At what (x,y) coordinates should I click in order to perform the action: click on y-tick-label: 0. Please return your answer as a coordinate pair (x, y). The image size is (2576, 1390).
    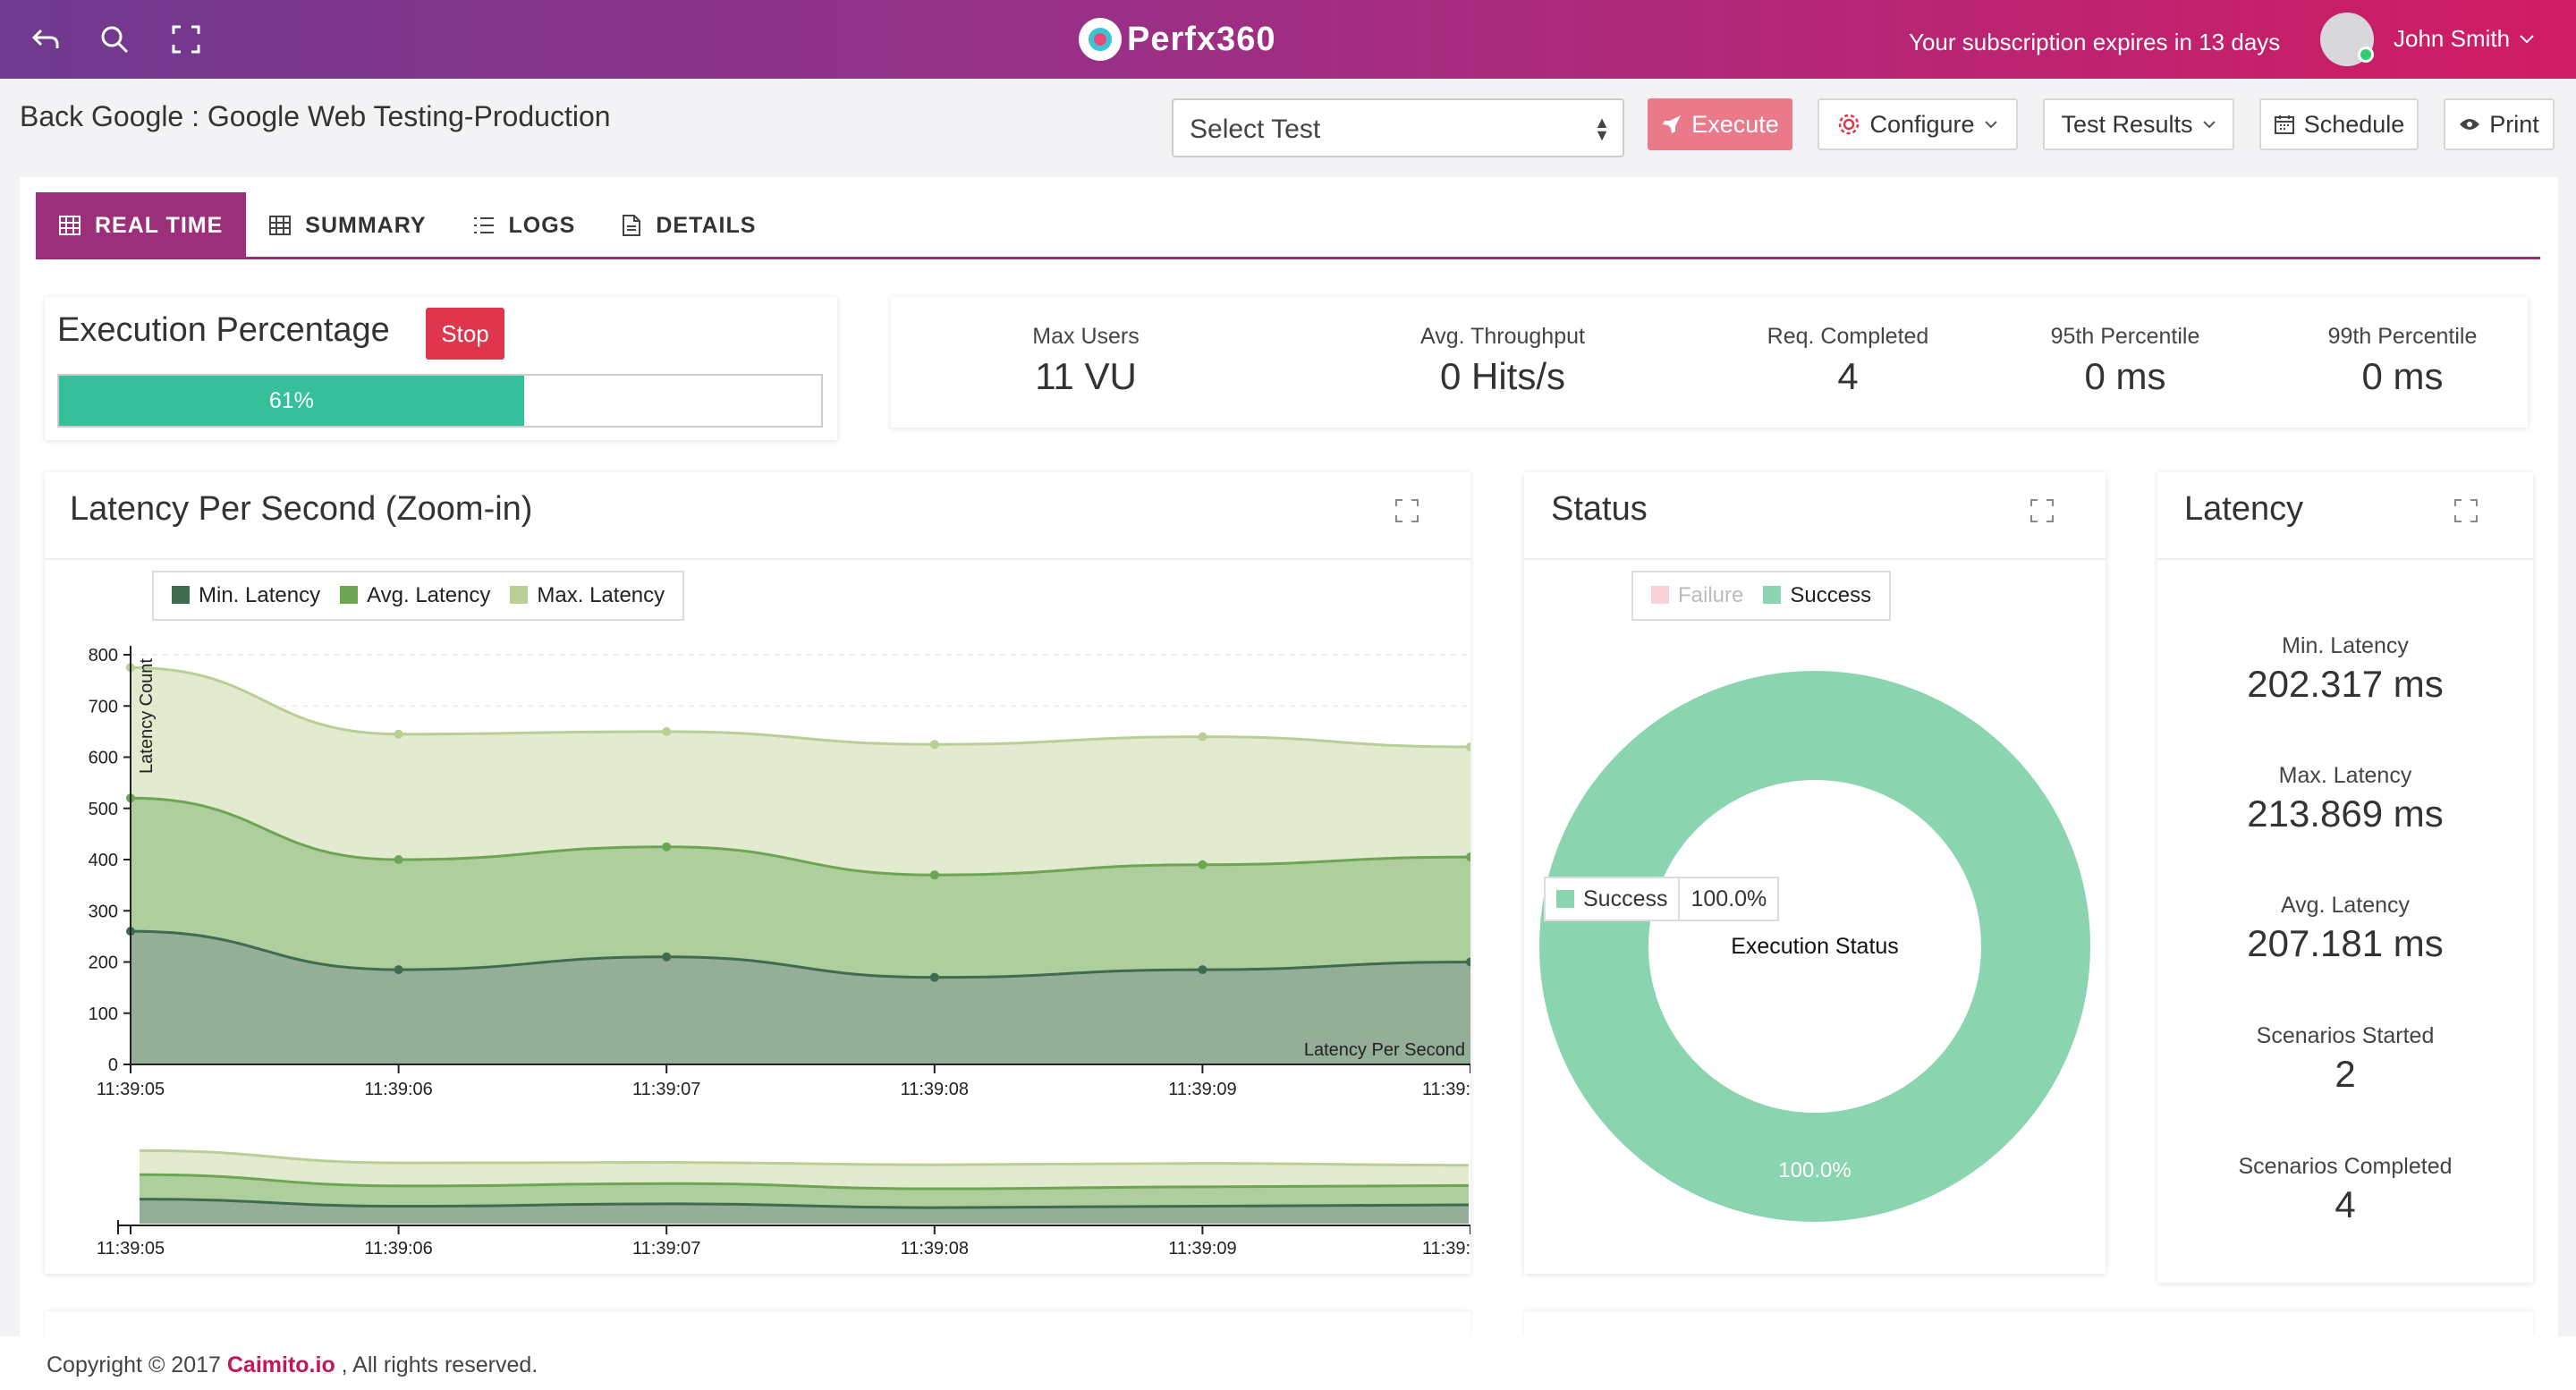
    Looking at the image, I should click on (113, 1065).